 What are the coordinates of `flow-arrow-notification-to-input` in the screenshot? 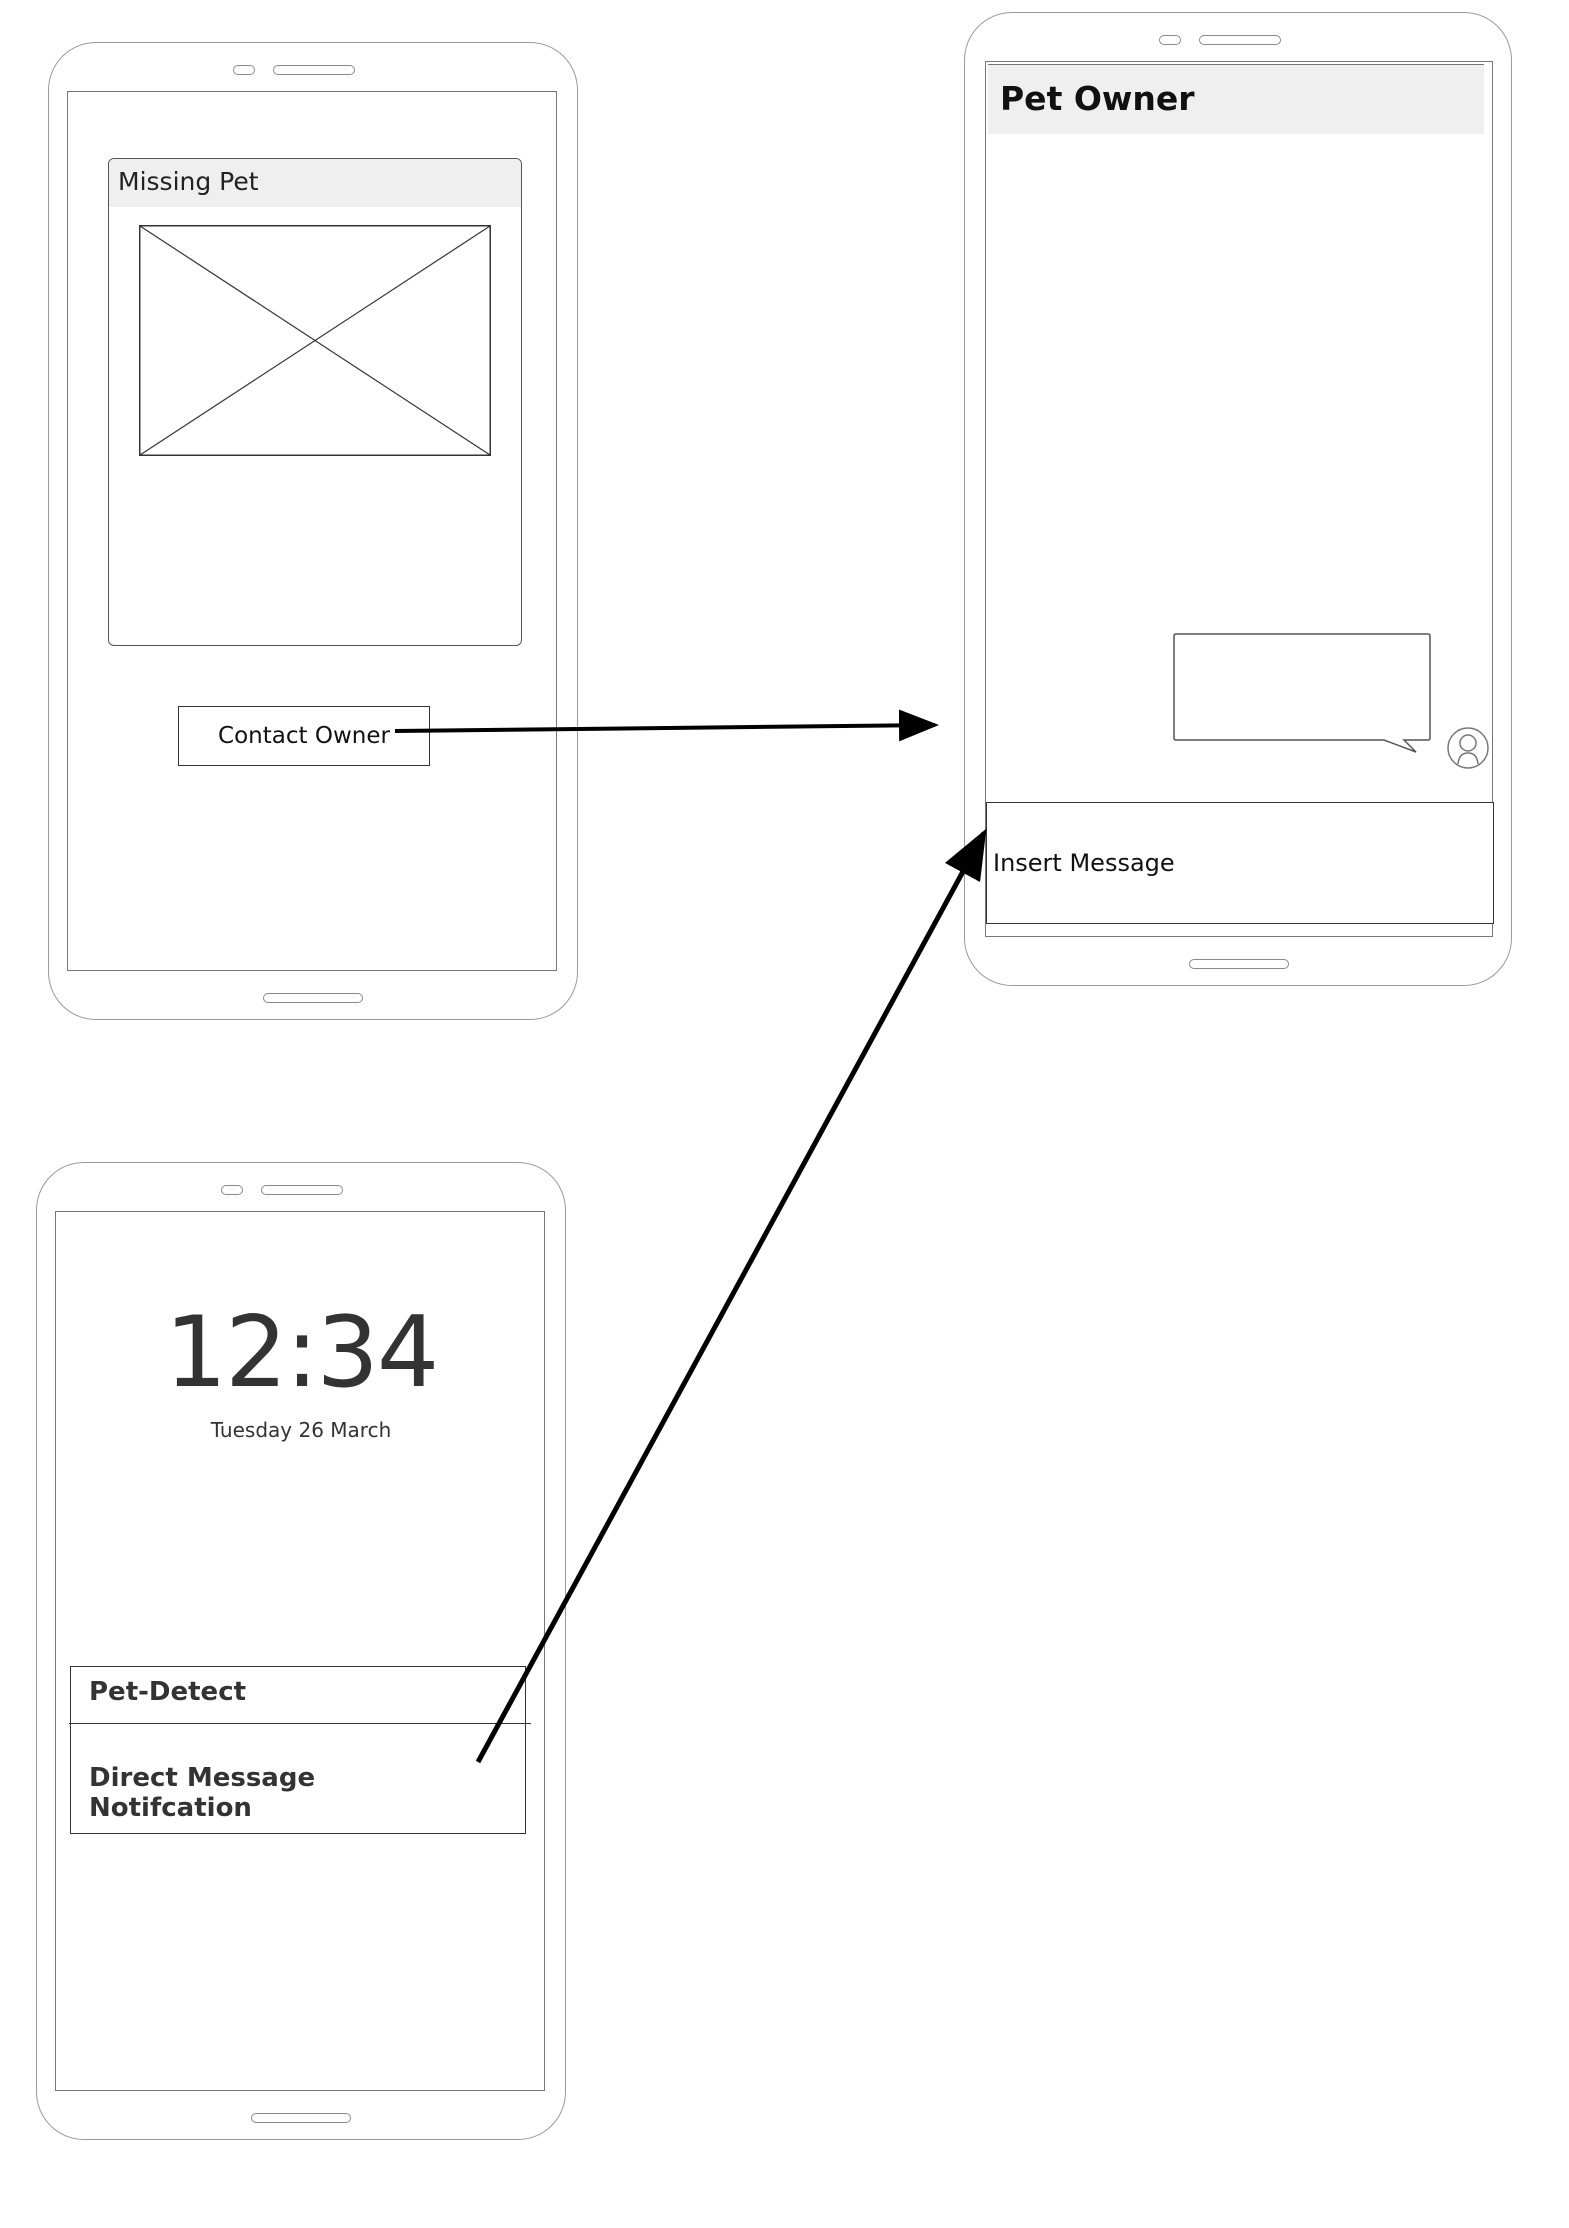 It's located at (731, 1296).